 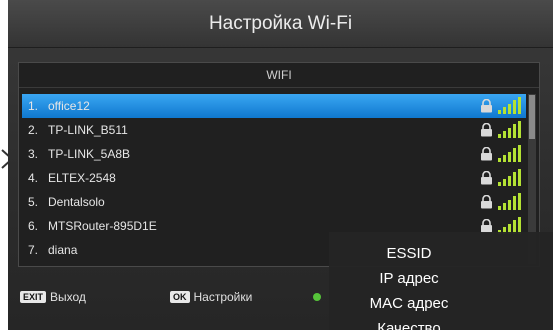 What do you see at coordinates (409, 253) in the screenshot?
I see `menu-item-essid: ESSID` at bounding box center [409, 253].